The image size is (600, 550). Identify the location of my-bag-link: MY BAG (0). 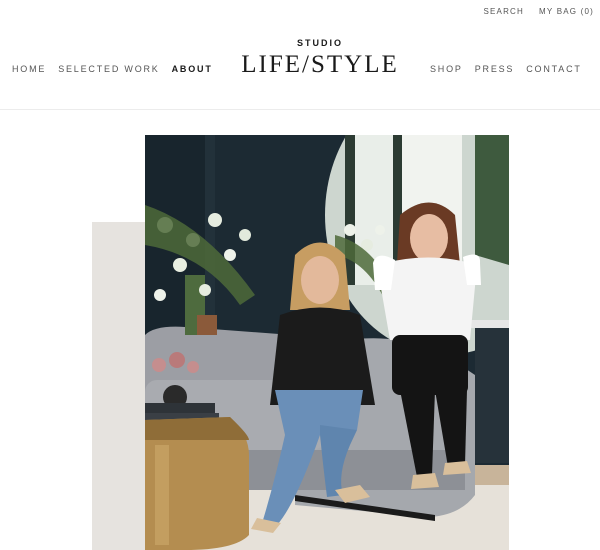
(566, 11).